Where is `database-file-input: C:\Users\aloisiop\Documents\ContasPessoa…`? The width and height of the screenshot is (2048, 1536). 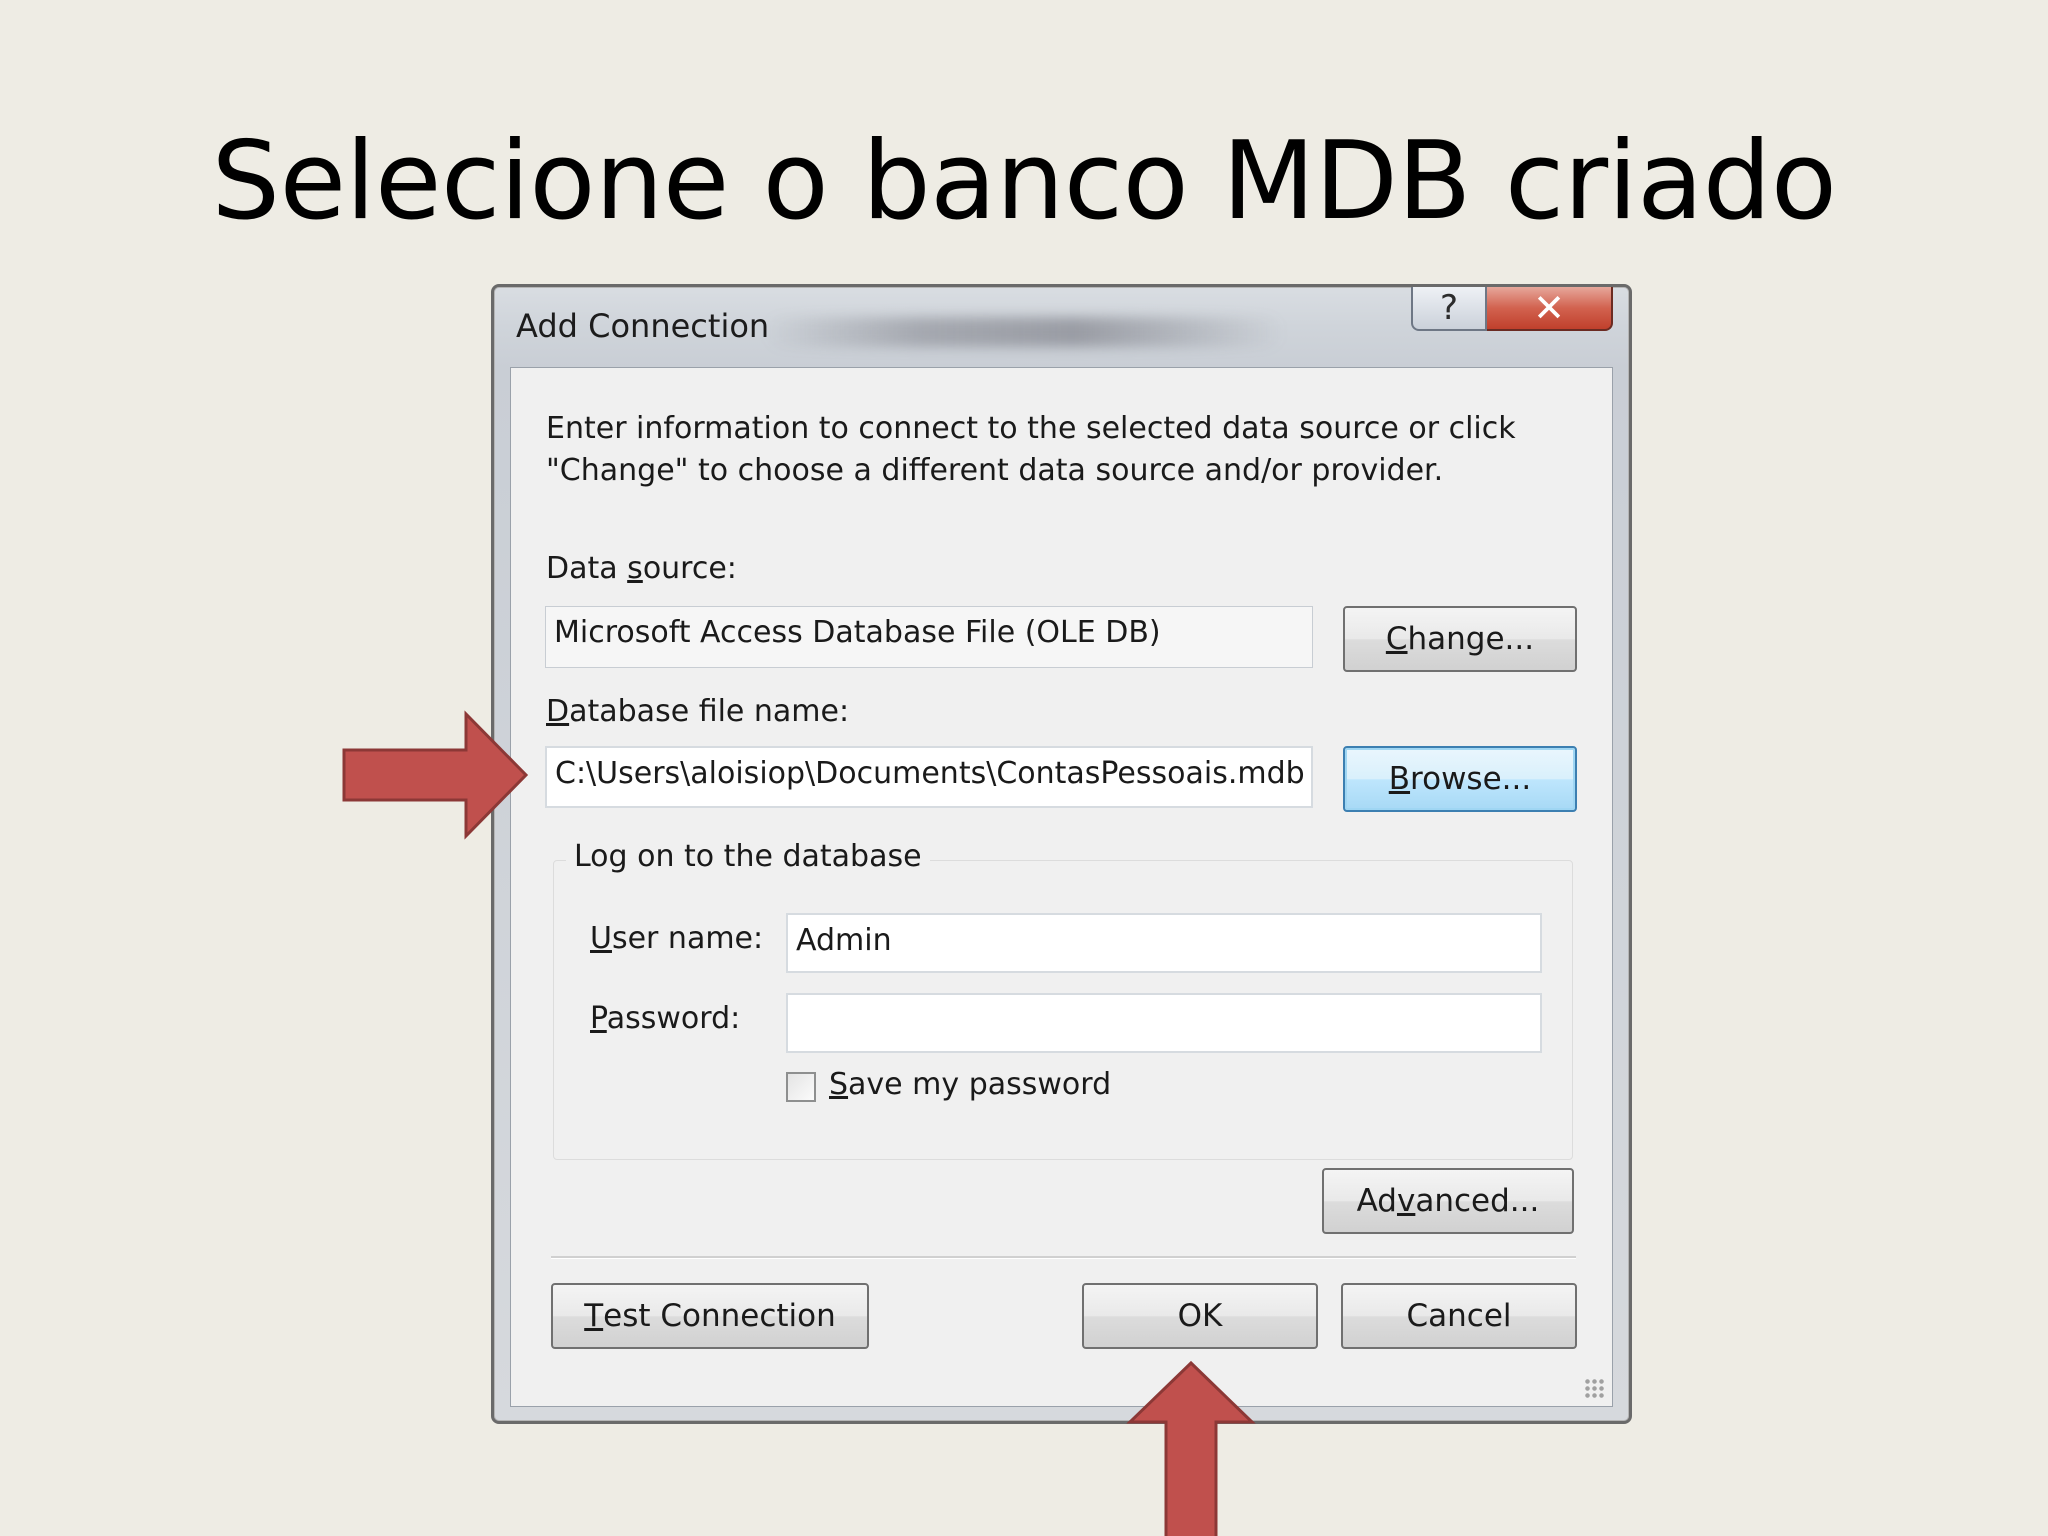
database-file-input: C:\Users\aloisiop\Documents\ContasPessoa… is located at coordinates (929, 777).